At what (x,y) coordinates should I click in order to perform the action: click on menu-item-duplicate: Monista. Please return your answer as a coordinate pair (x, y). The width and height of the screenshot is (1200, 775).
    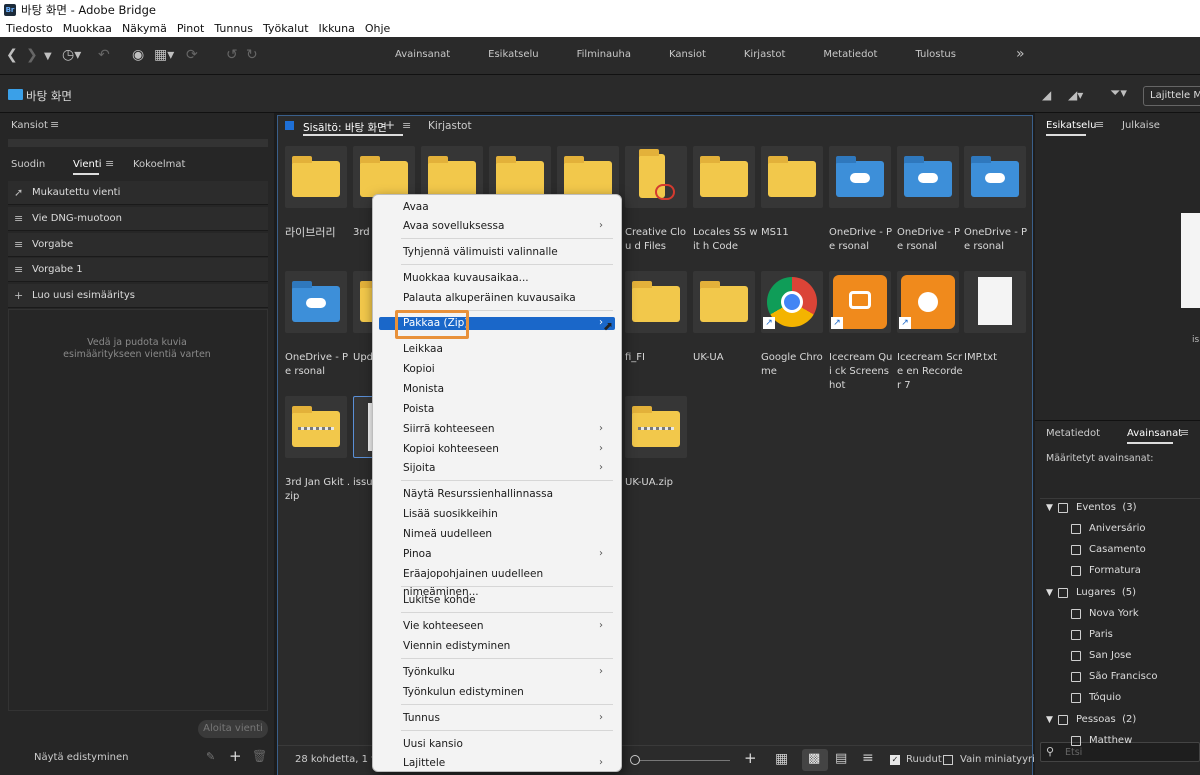
    Looking at the image, I should click on (508, 389).